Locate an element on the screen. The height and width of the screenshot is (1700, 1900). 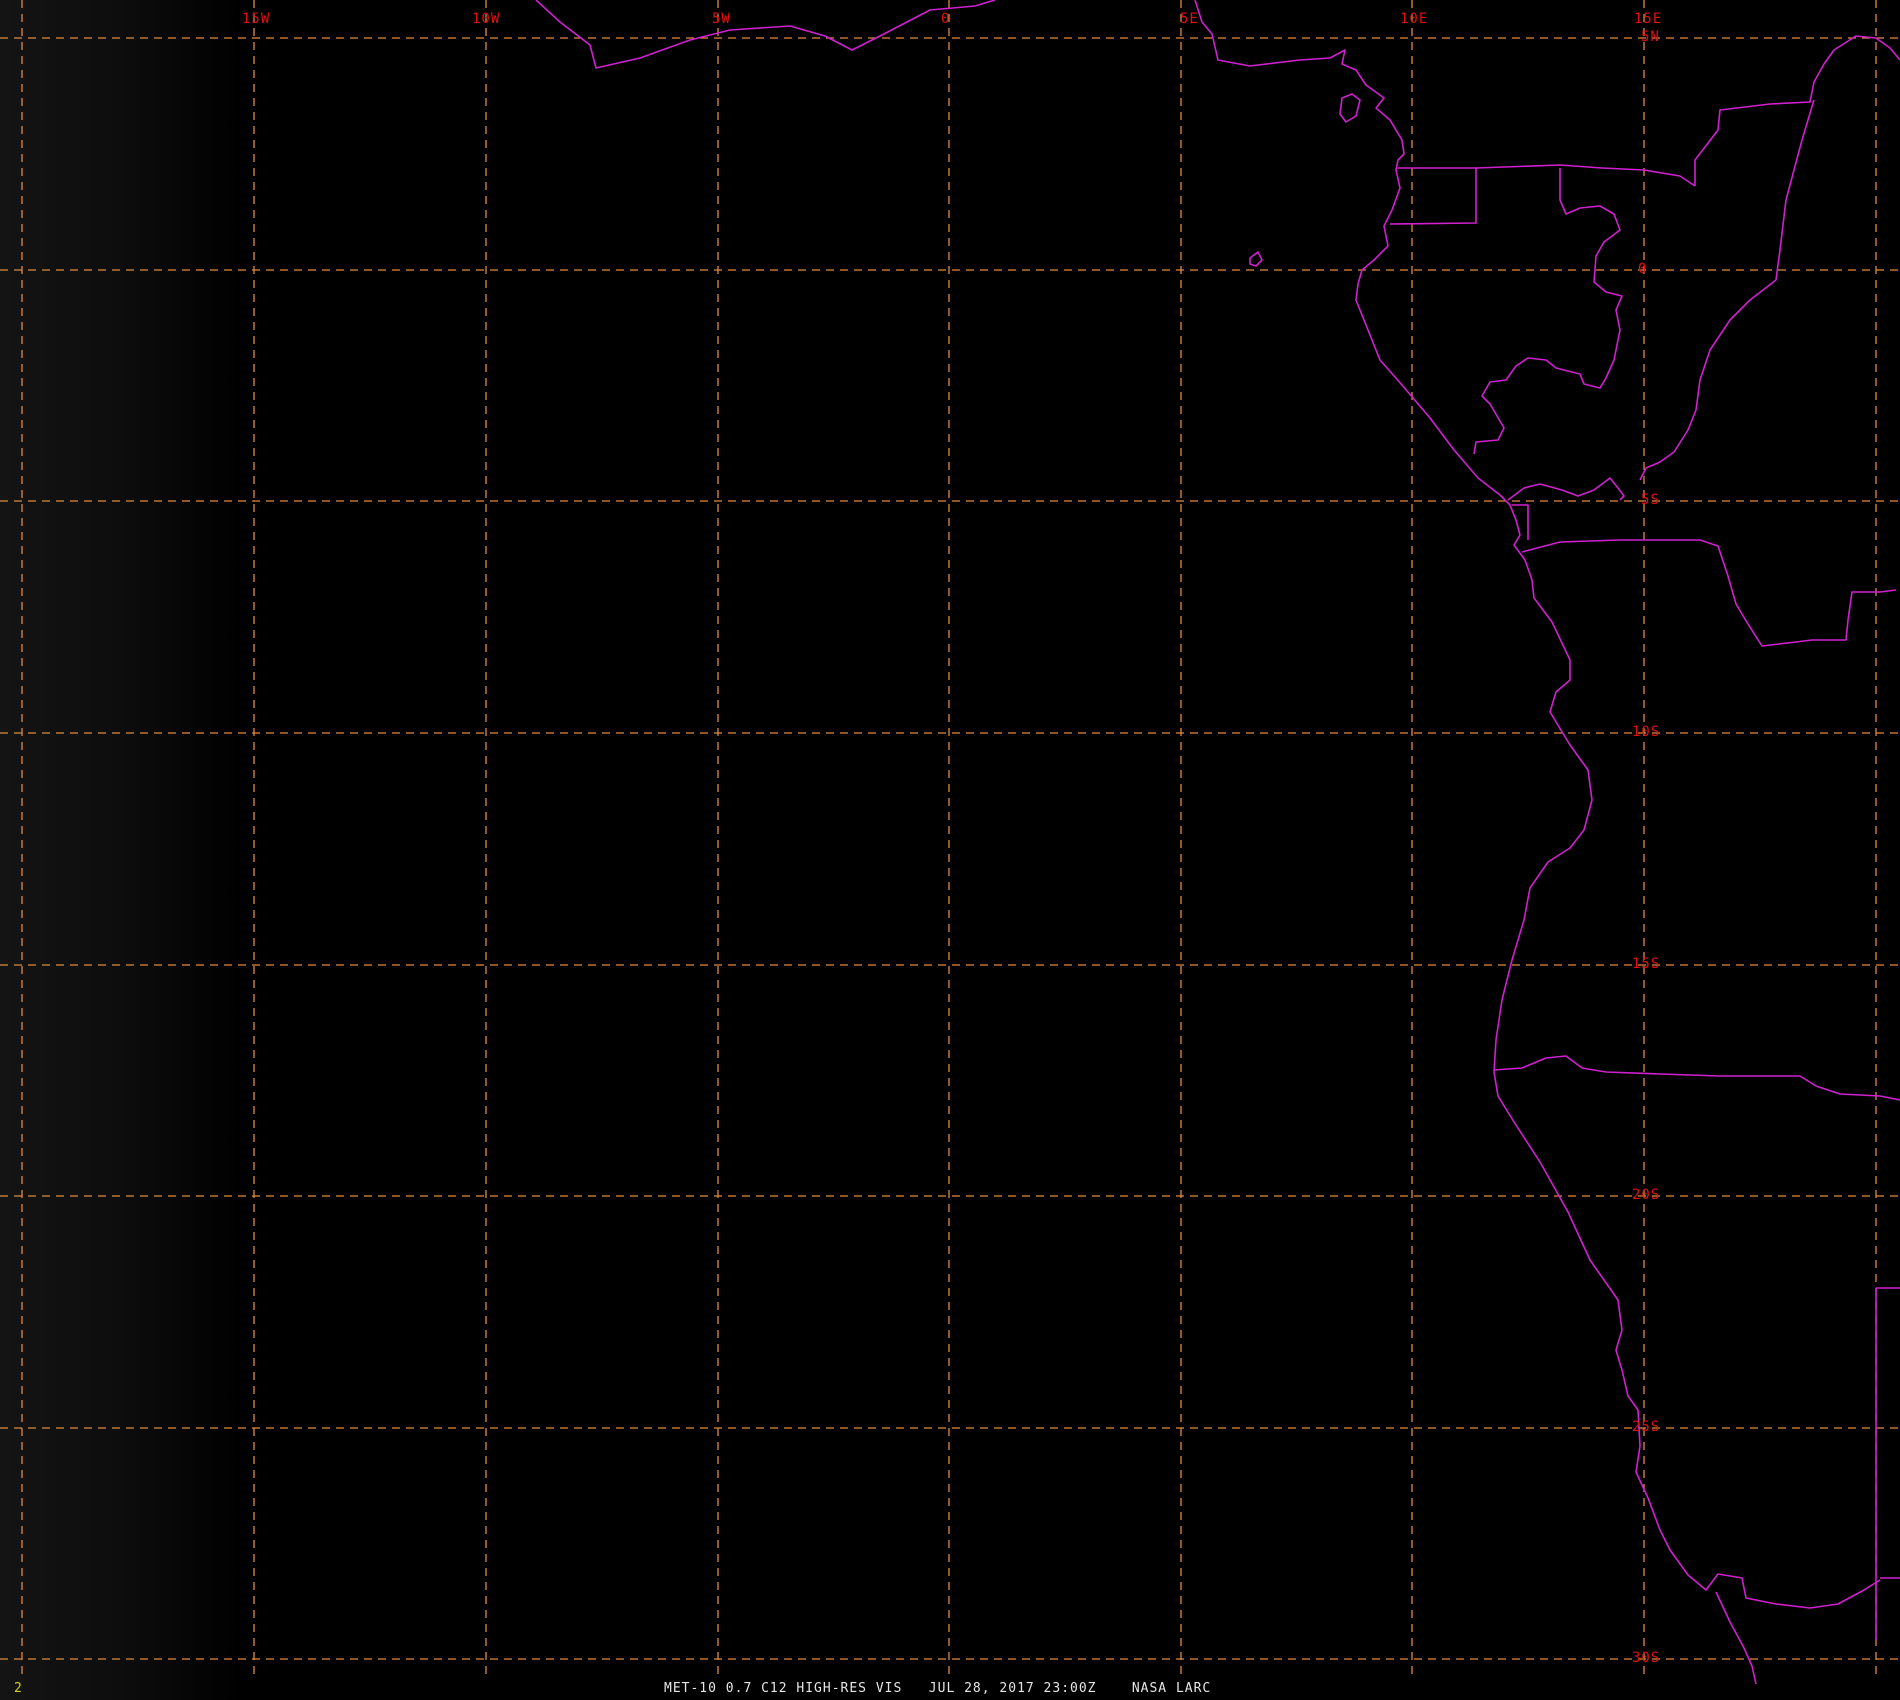
west-africa-coast is located at coordinates (765, 34).